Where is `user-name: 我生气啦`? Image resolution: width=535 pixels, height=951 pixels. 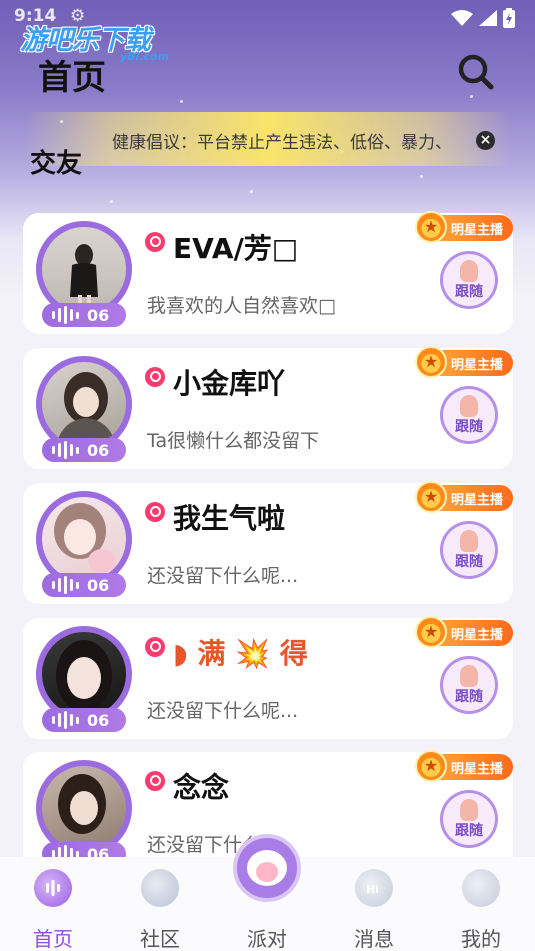
user-name: 我生气啦 is located at coordinates (229, 518).